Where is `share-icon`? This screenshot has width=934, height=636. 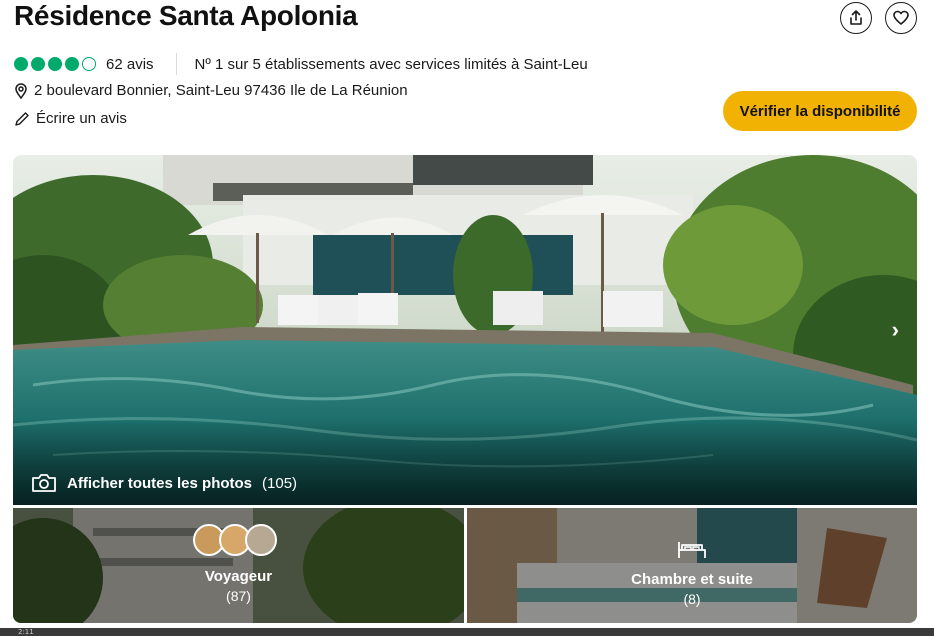
share-icon is located at coordinates (856, 17).